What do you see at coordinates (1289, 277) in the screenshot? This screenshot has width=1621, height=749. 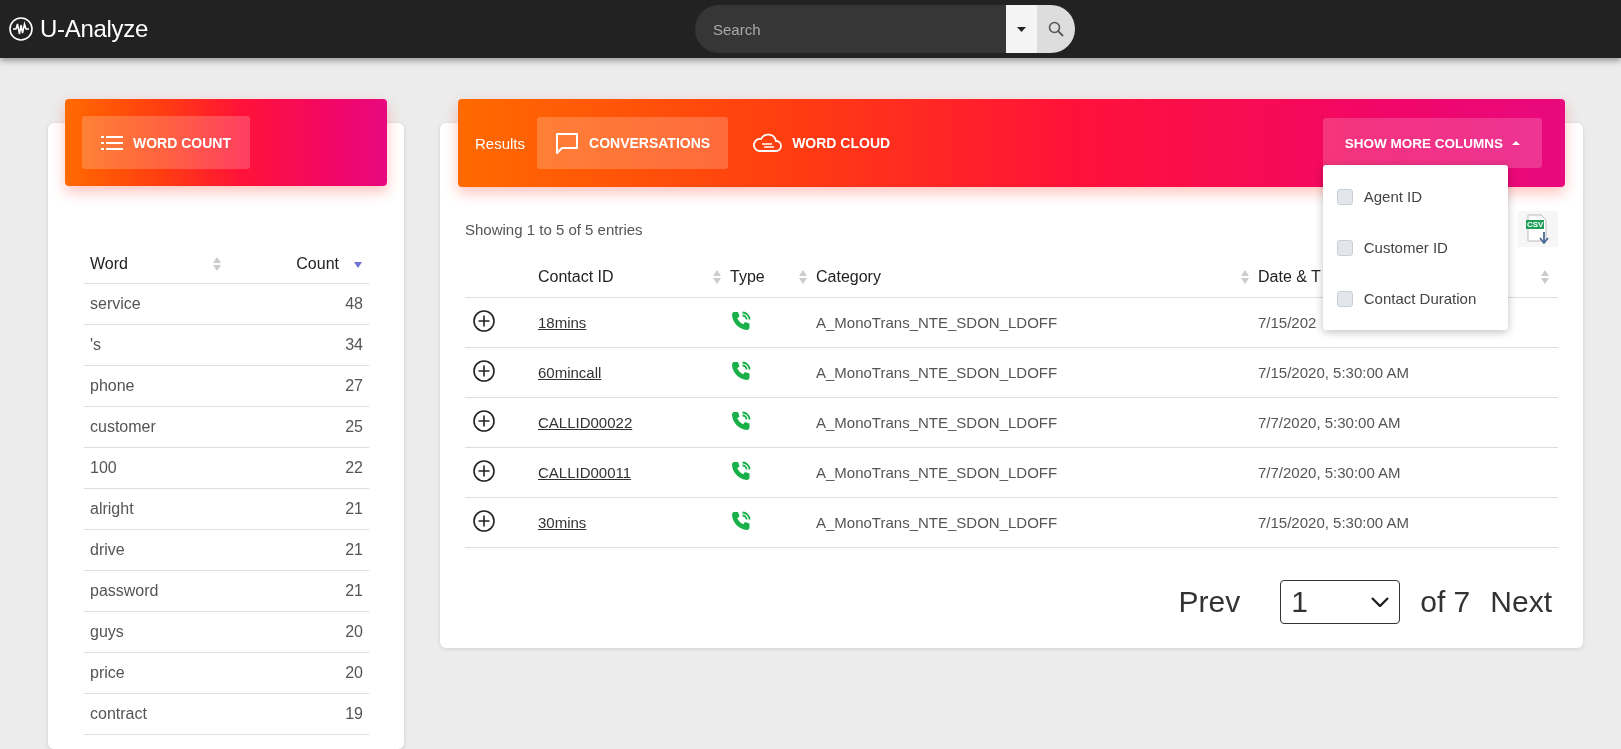 I see `column-header: Date & T` at bounding box center [1289, 277].